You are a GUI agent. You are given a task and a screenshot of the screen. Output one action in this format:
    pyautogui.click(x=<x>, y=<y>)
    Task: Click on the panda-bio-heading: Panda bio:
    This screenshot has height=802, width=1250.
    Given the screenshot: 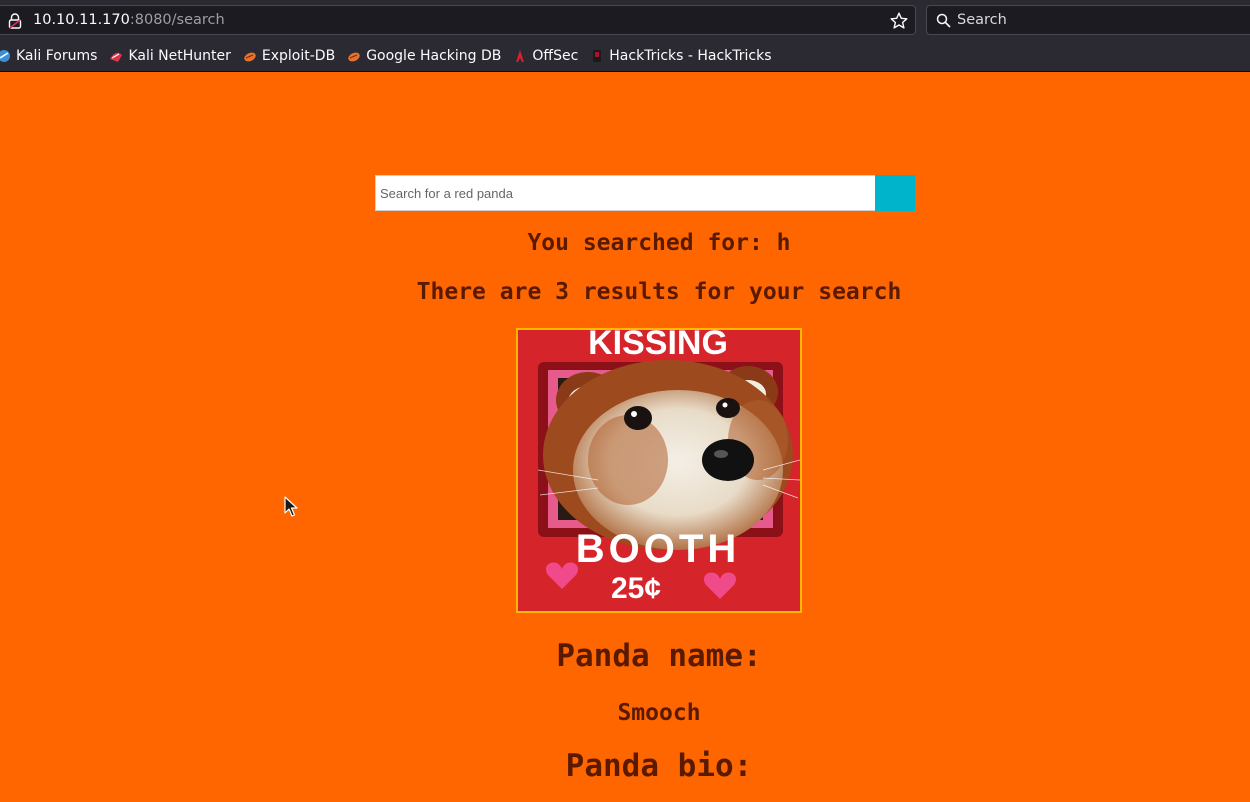 What is the action you would take?
    pyautogui.click(x=659, y=766)
    